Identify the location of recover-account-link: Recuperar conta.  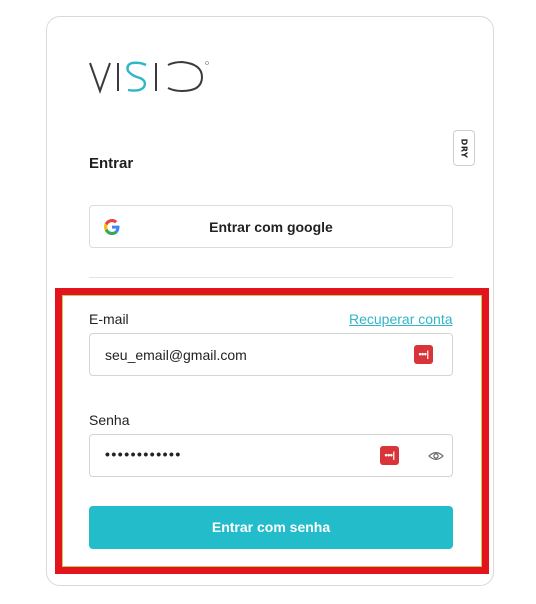
(401, 319).